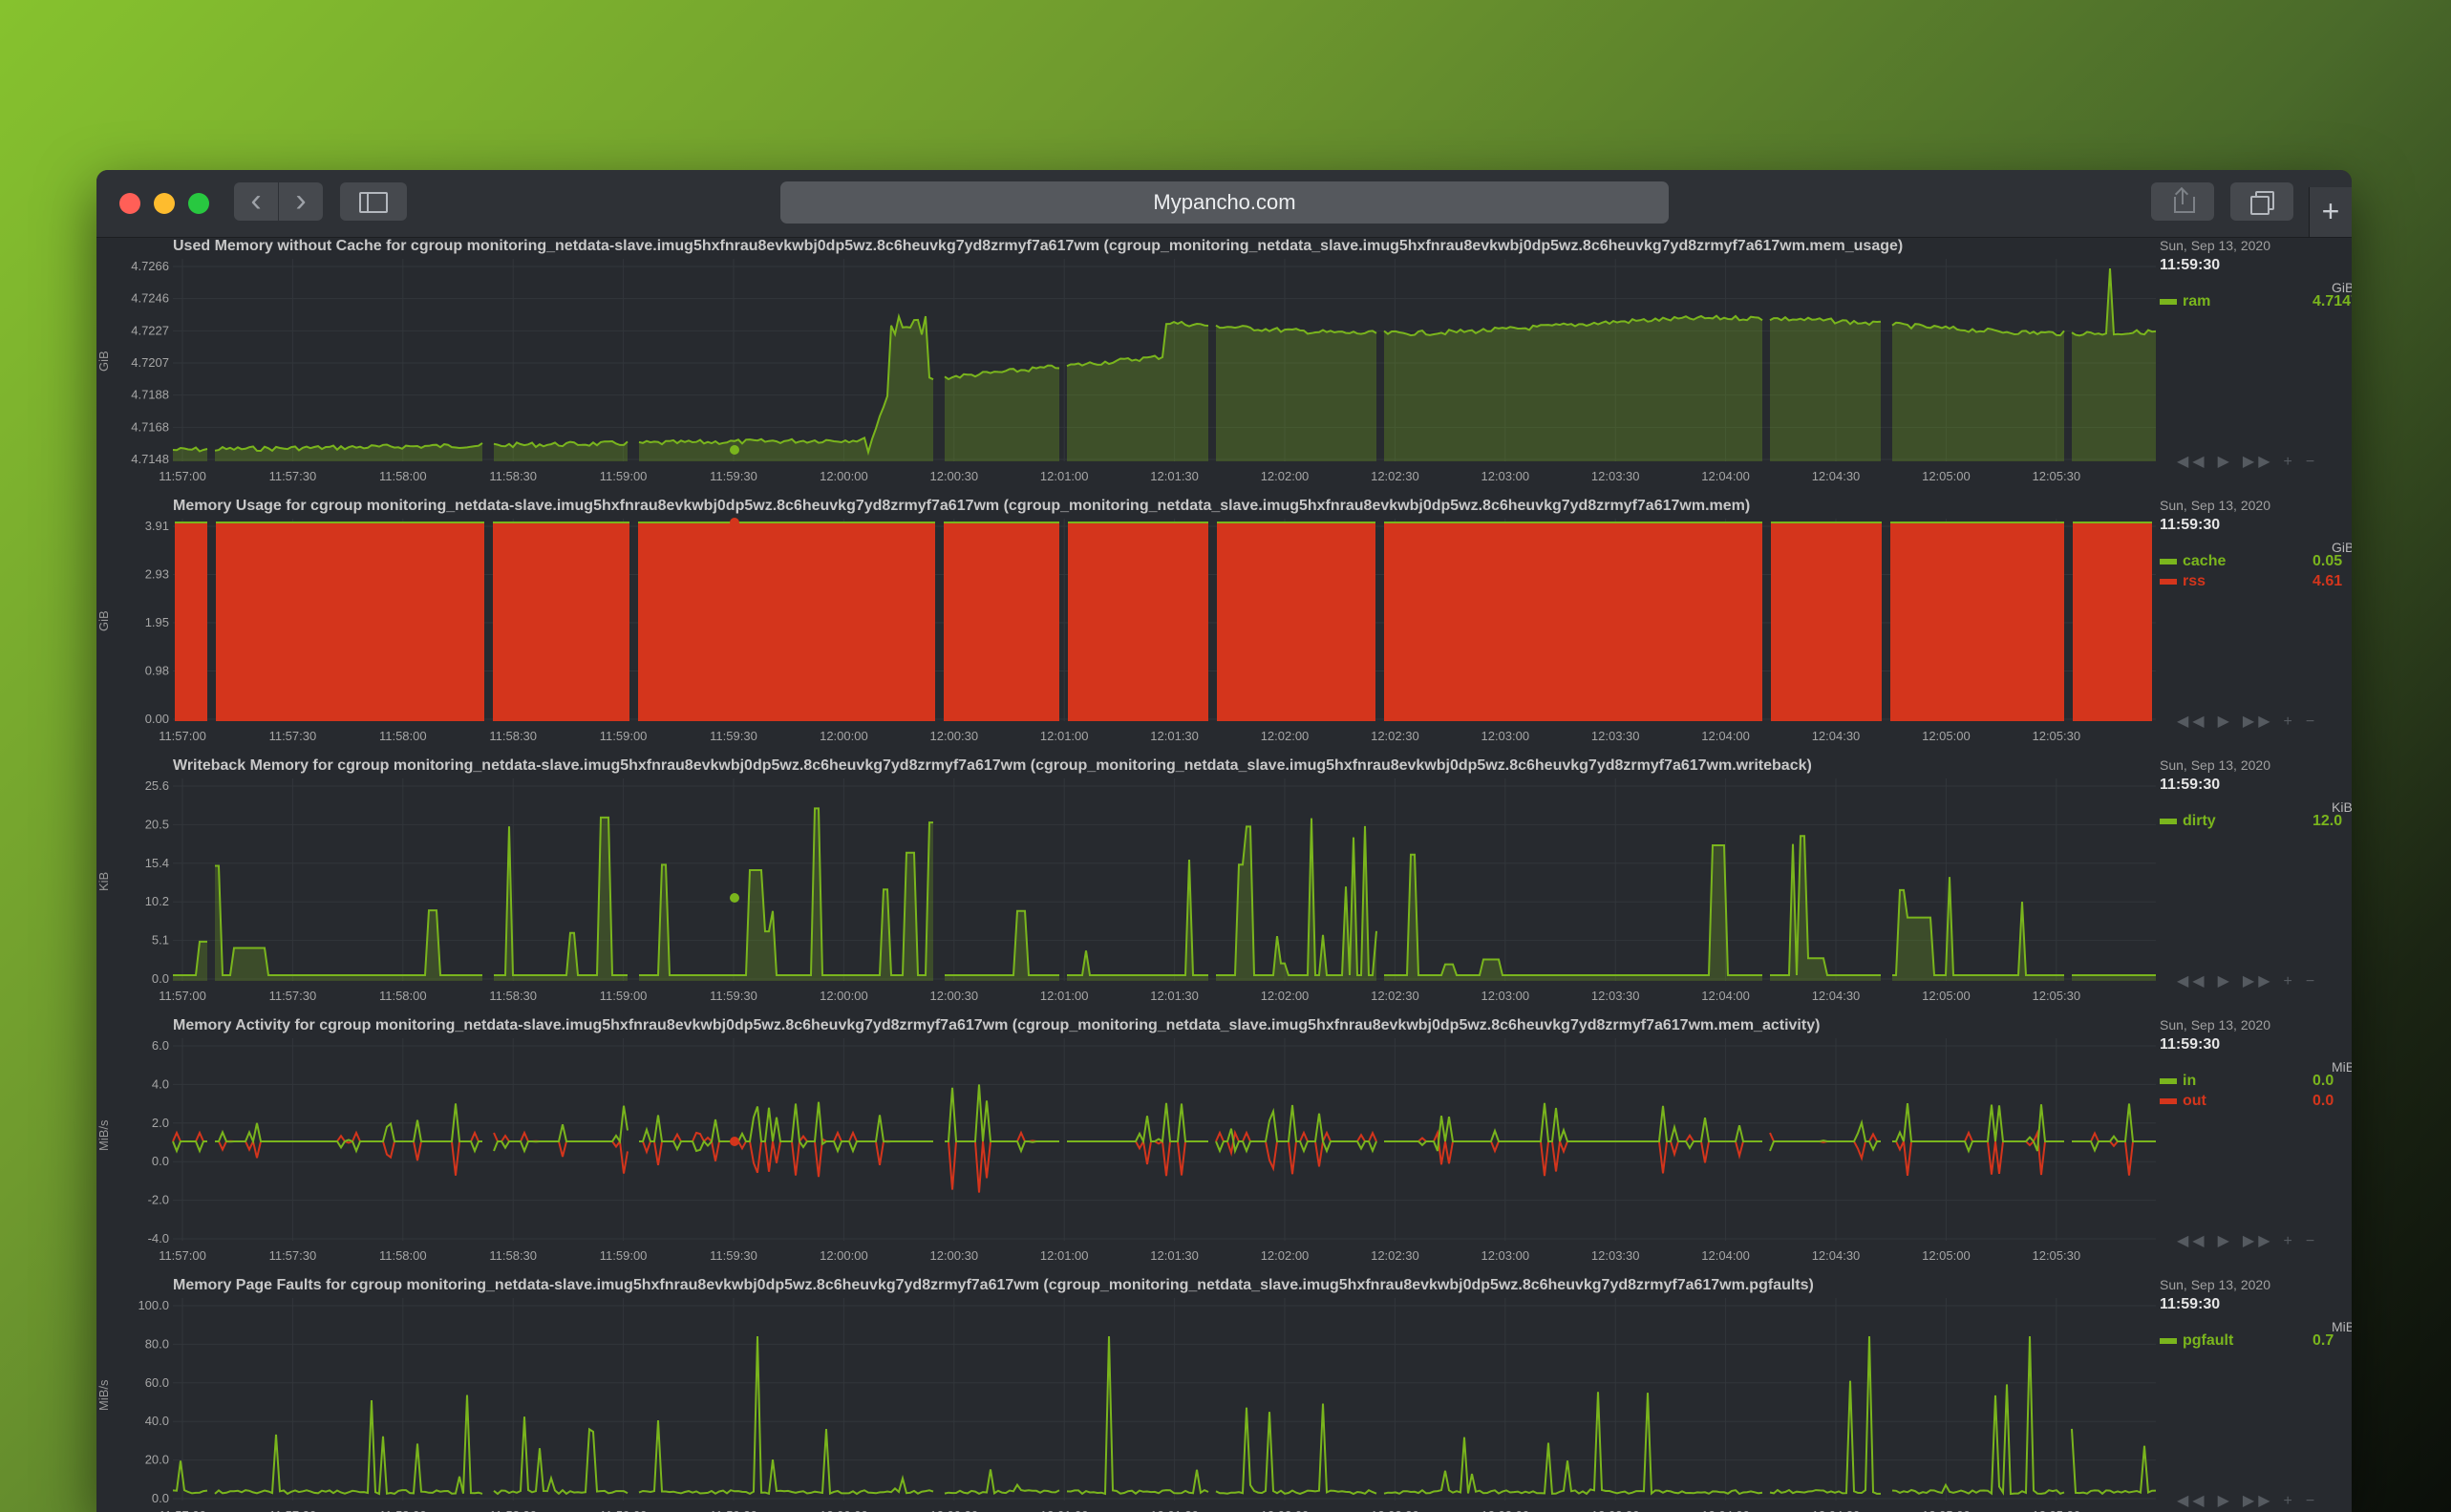 The width and height of the screenshot is (2451, 1512). What do you see at coordinates (157, 785) in the screenshot?
I see `y-tick-label: 25.6` at bounding box center [157, 785].